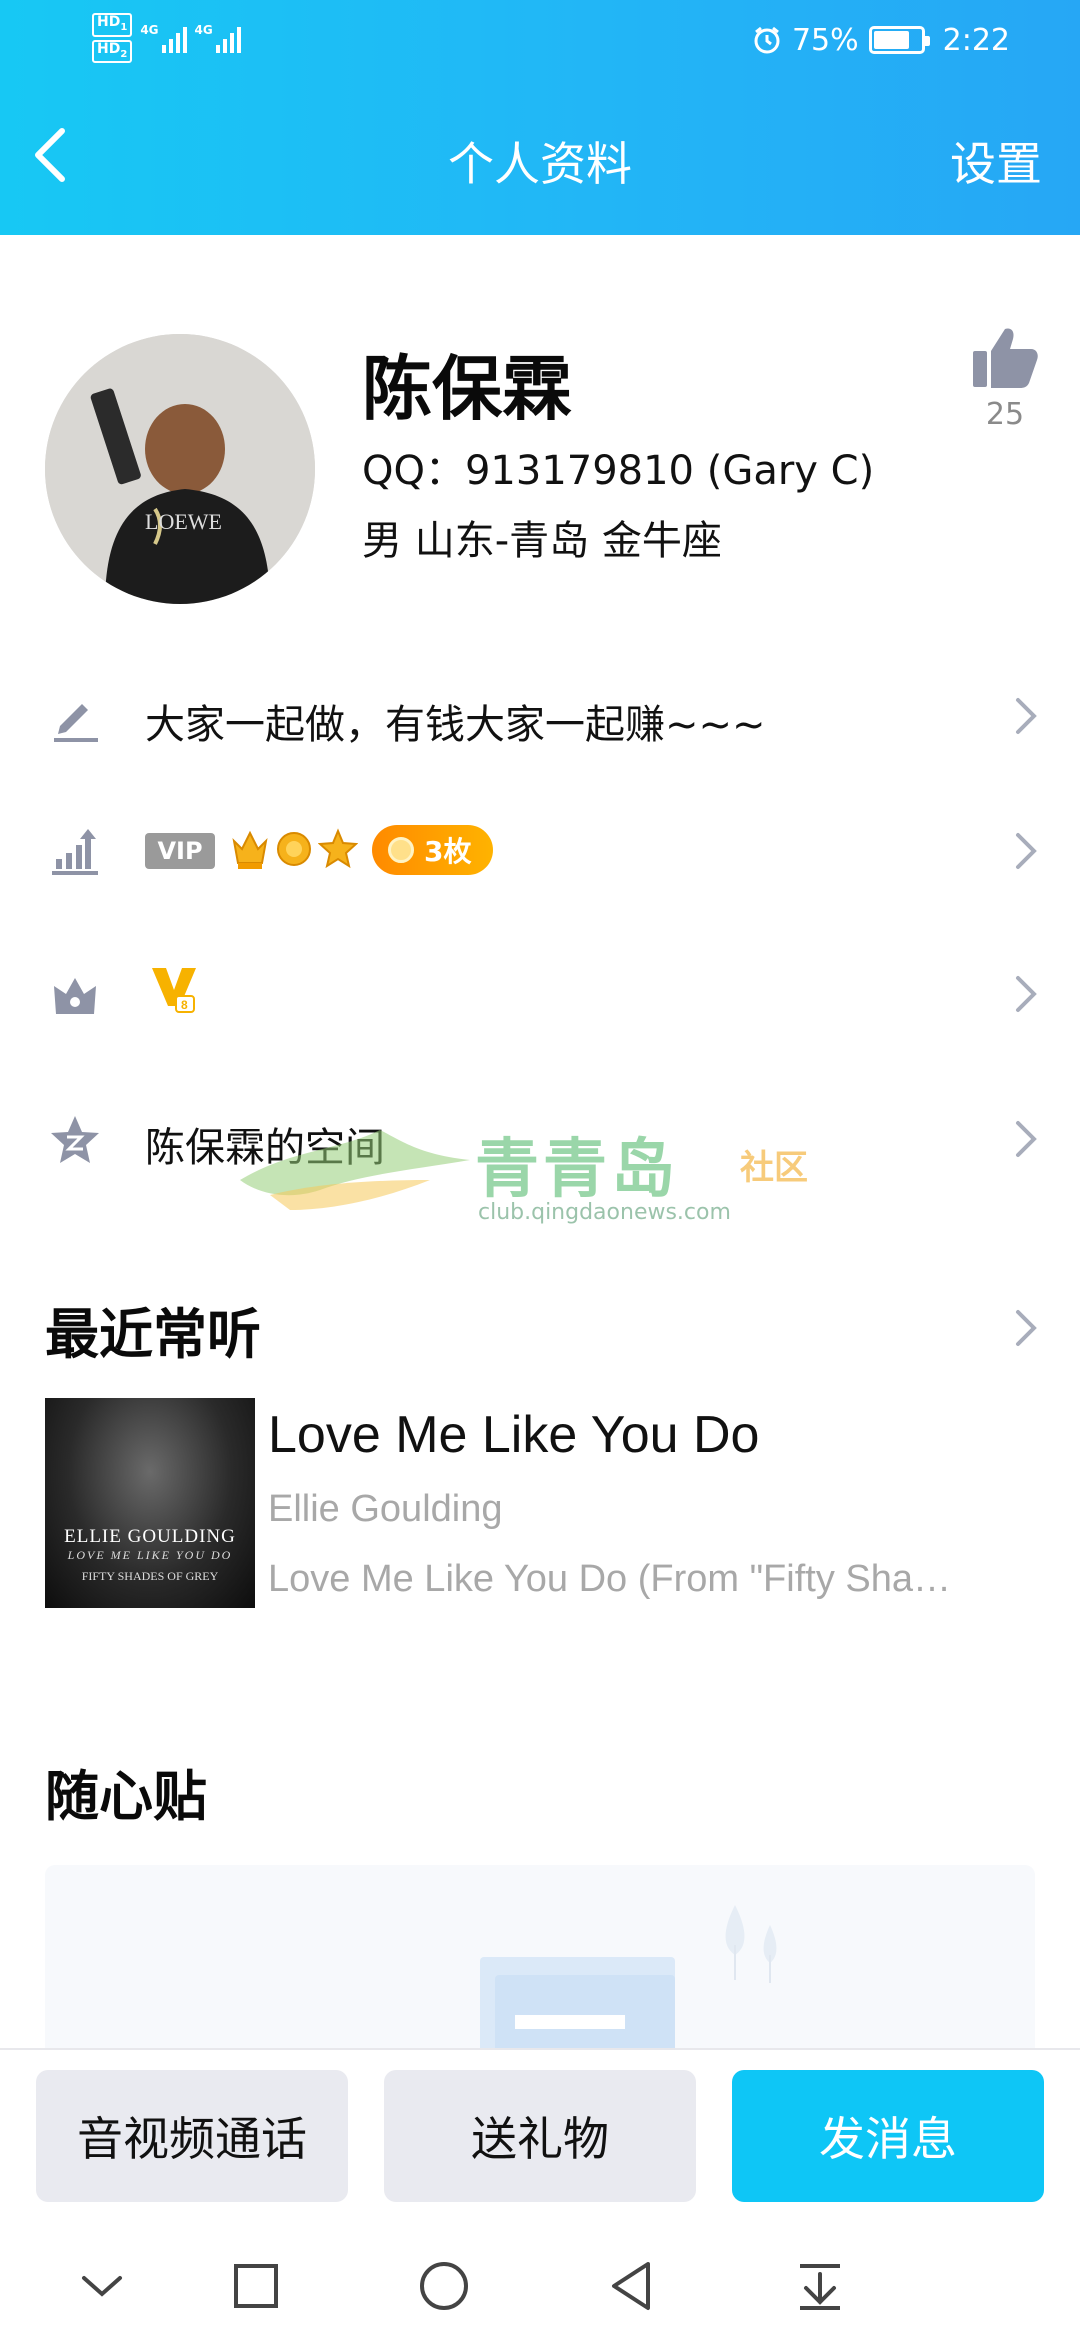 Image resolution: width=1080 pixels, height=2340 pixels. I want to click on action-bar: 音视频通话 送礼物 发消息, so click(540, 2134).